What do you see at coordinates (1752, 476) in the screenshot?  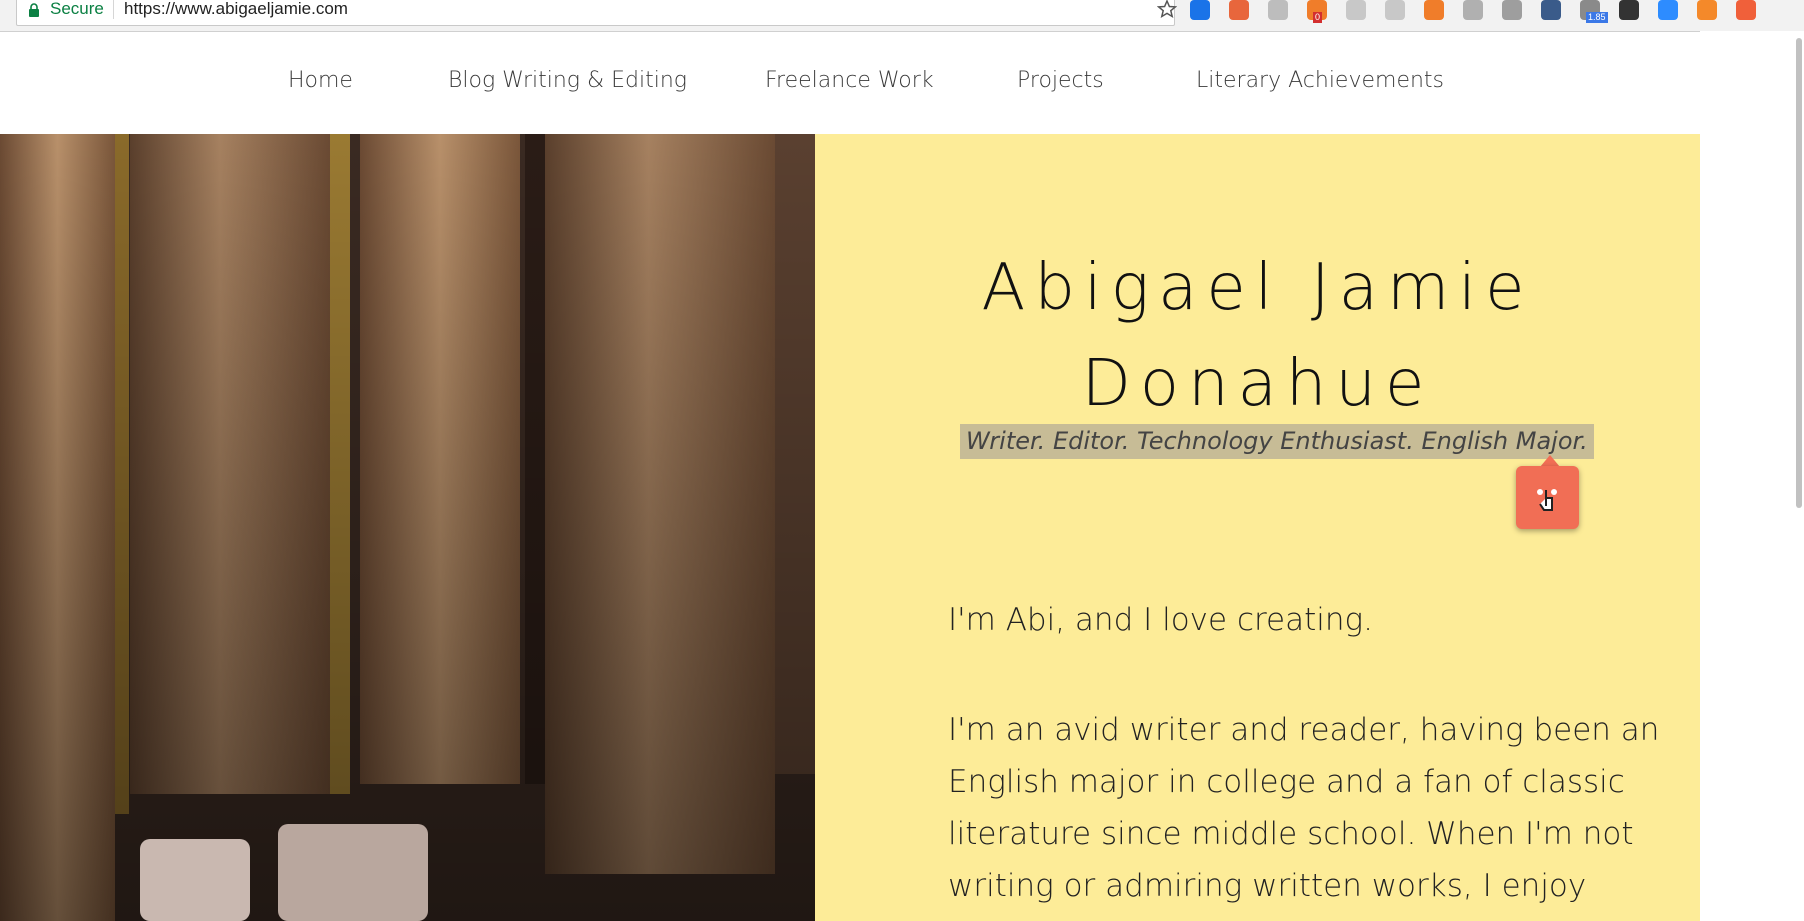 I see `page-margin` at bounding box center [1752, 476].